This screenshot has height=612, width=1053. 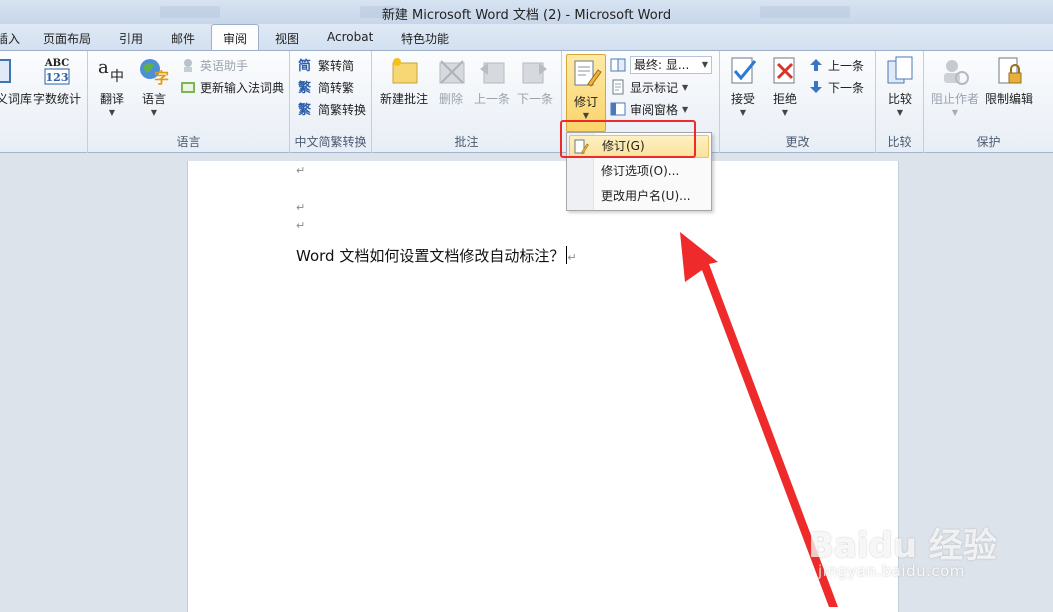 I want to click on simplified-to-traditional-button: 繁 简转繁, so click(x=326, y=87).